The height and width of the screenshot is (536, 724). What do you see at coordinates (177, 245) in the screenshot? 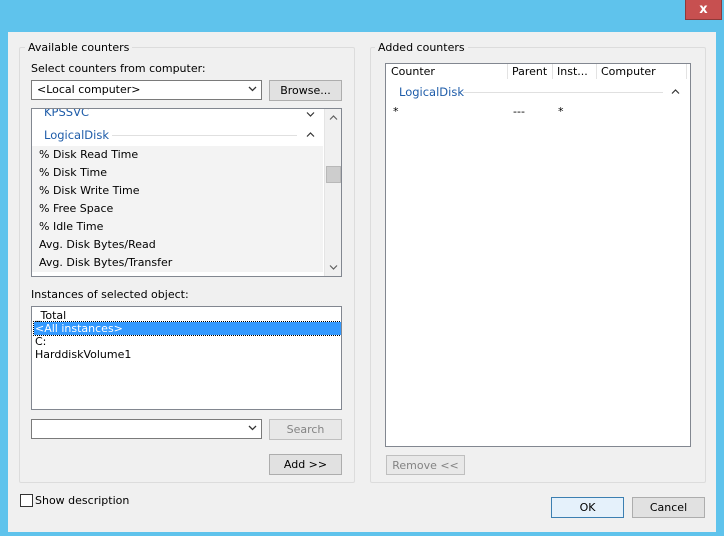
I see `counter-item: Avg. Disk Bytes/Read` at bounding box center [177, 245].